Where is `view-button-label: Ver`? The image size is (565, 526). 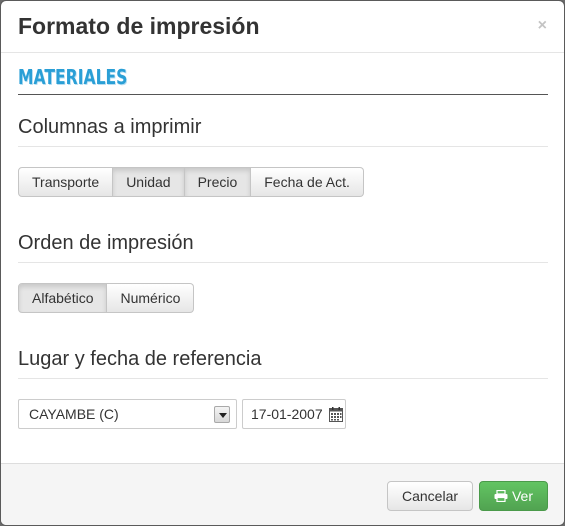 view-button-label: Ver is located at coordinates (522, 496).